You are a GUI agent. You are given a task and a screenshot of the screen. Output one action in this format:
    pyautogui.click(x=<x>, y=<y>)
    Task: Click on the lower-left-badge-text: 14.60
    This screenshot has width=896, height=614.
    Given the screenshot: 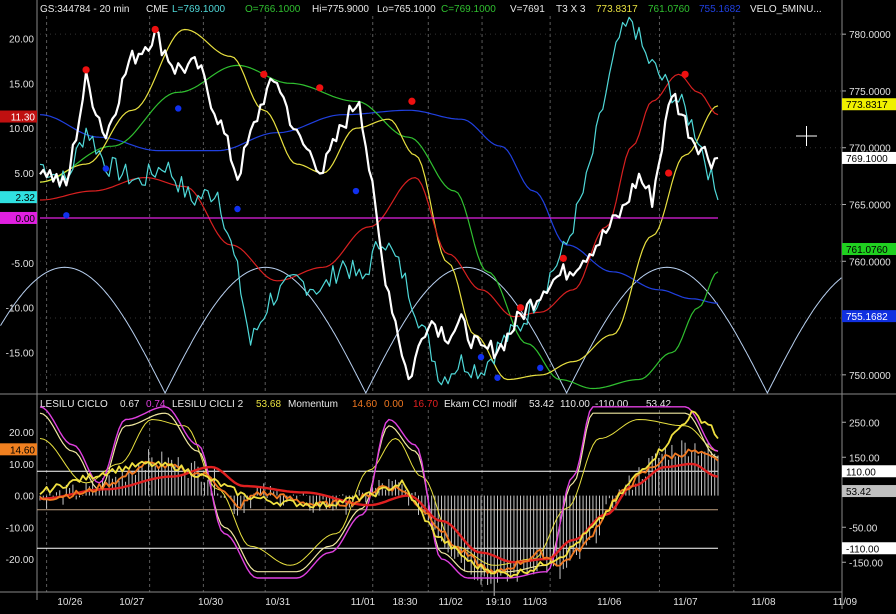 What is the action you would take?
    pyautogui.click(x=22, y=450)
    